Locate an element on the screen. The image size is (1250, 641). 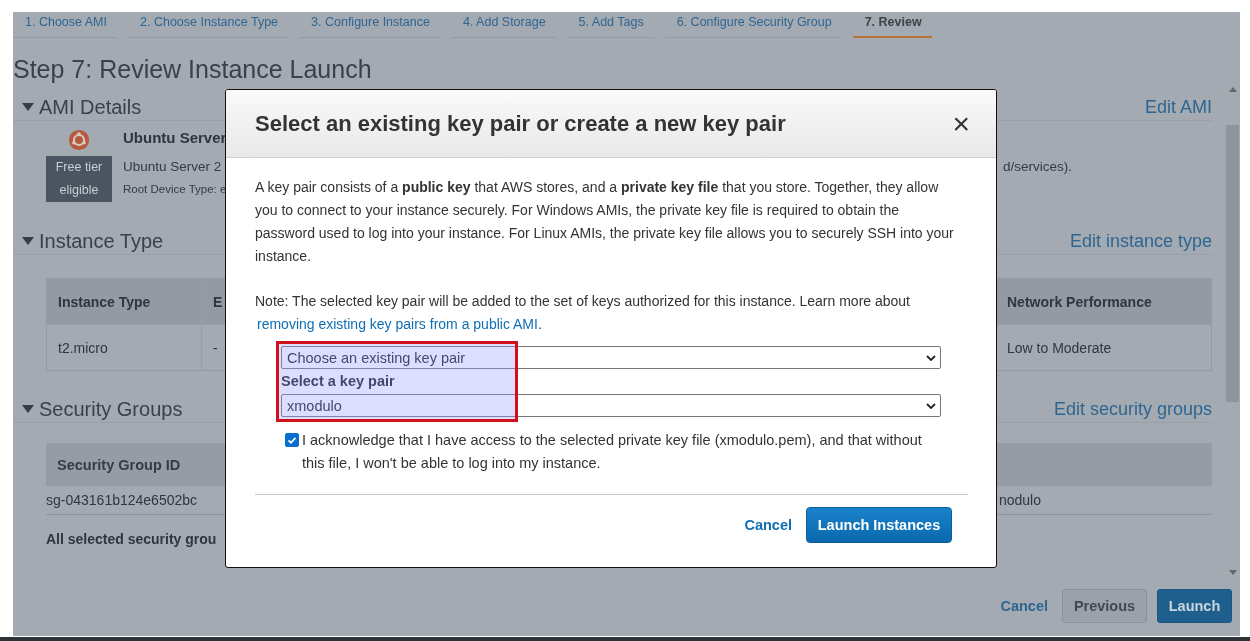
page-title: Step 7: Review Instance Launch is located at coordinates (193, 70).